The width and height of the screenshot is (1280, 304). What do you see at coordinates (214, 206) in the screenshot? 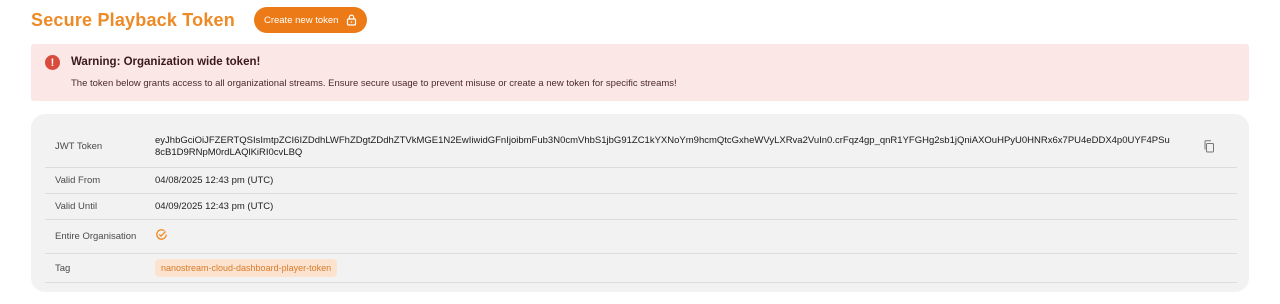
I see `valid-until-value: 04/09/2025 12:43 pm (UTC)` at bounding box center [214, 206].